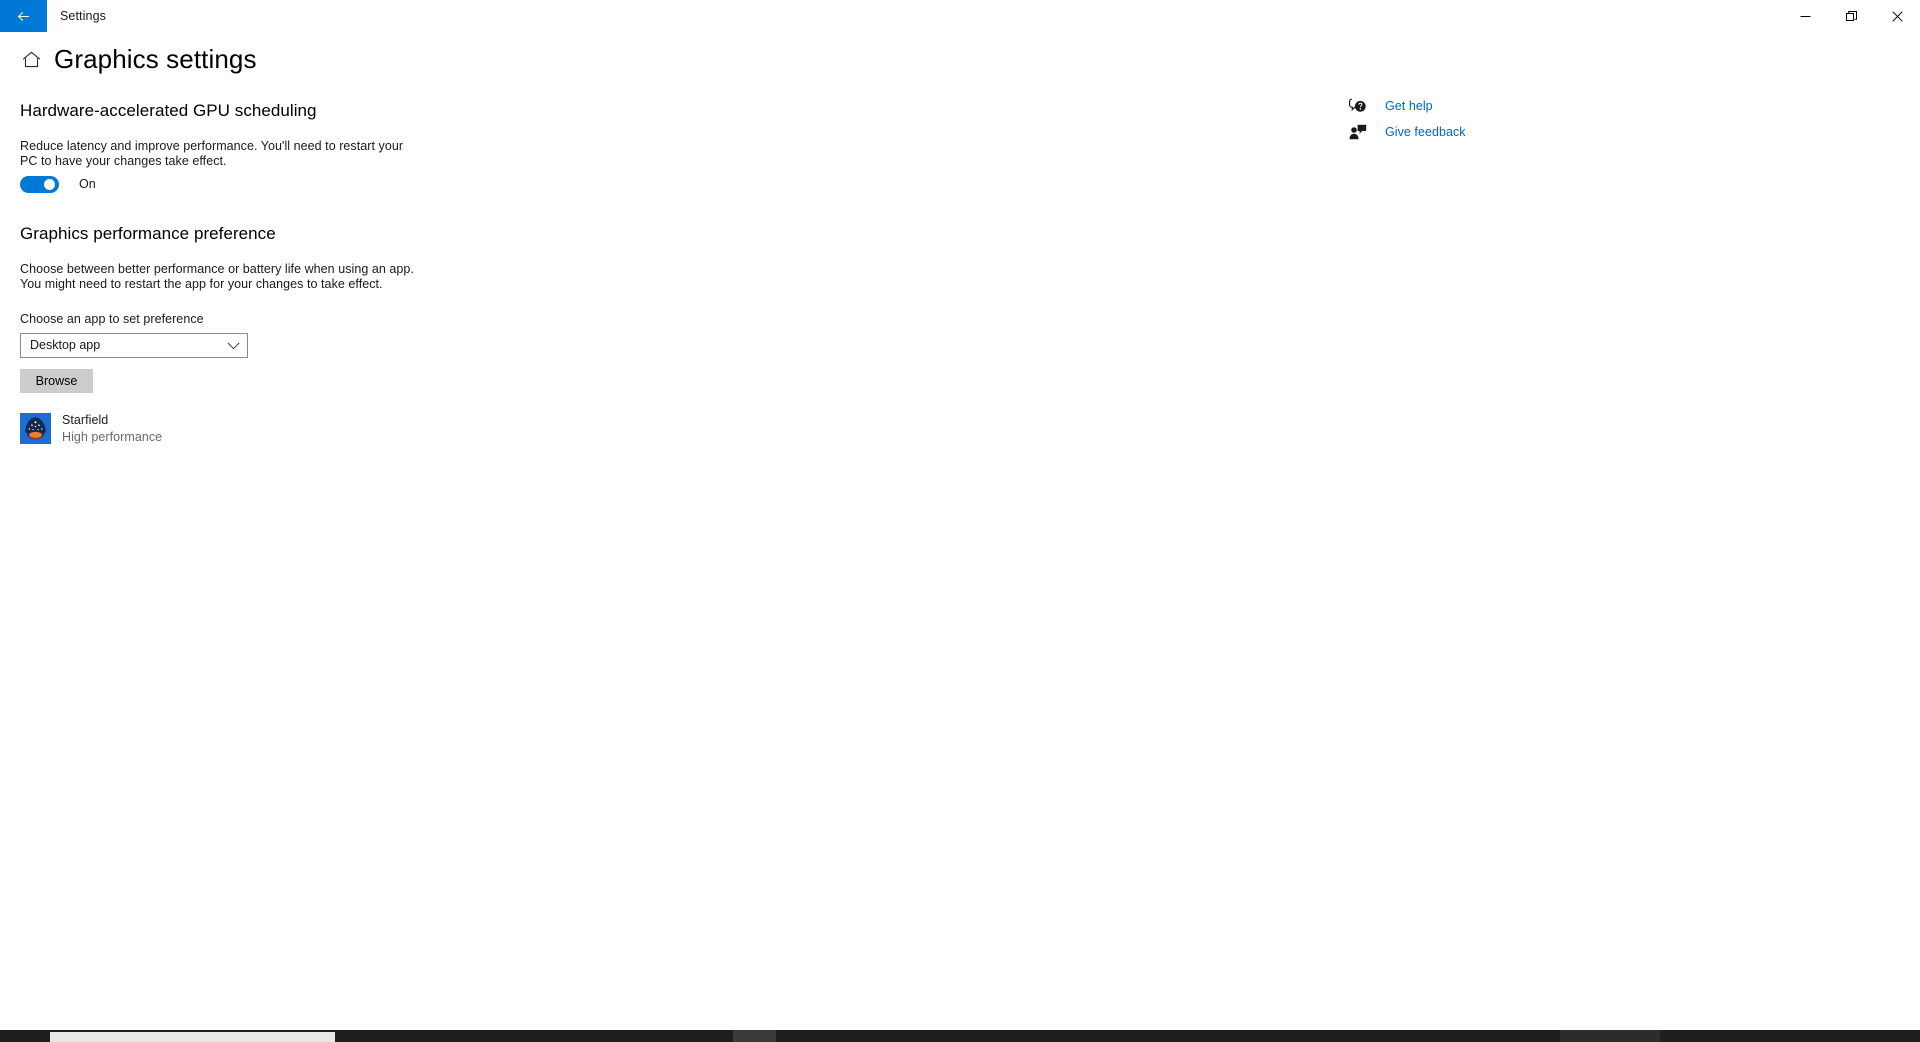 The height and width of the screenshot is (1042, 1920). Describe the element at coordinates (148, 233) in the screenshot. I see `performance-preference-heading: Graphics performance preference` at that location.